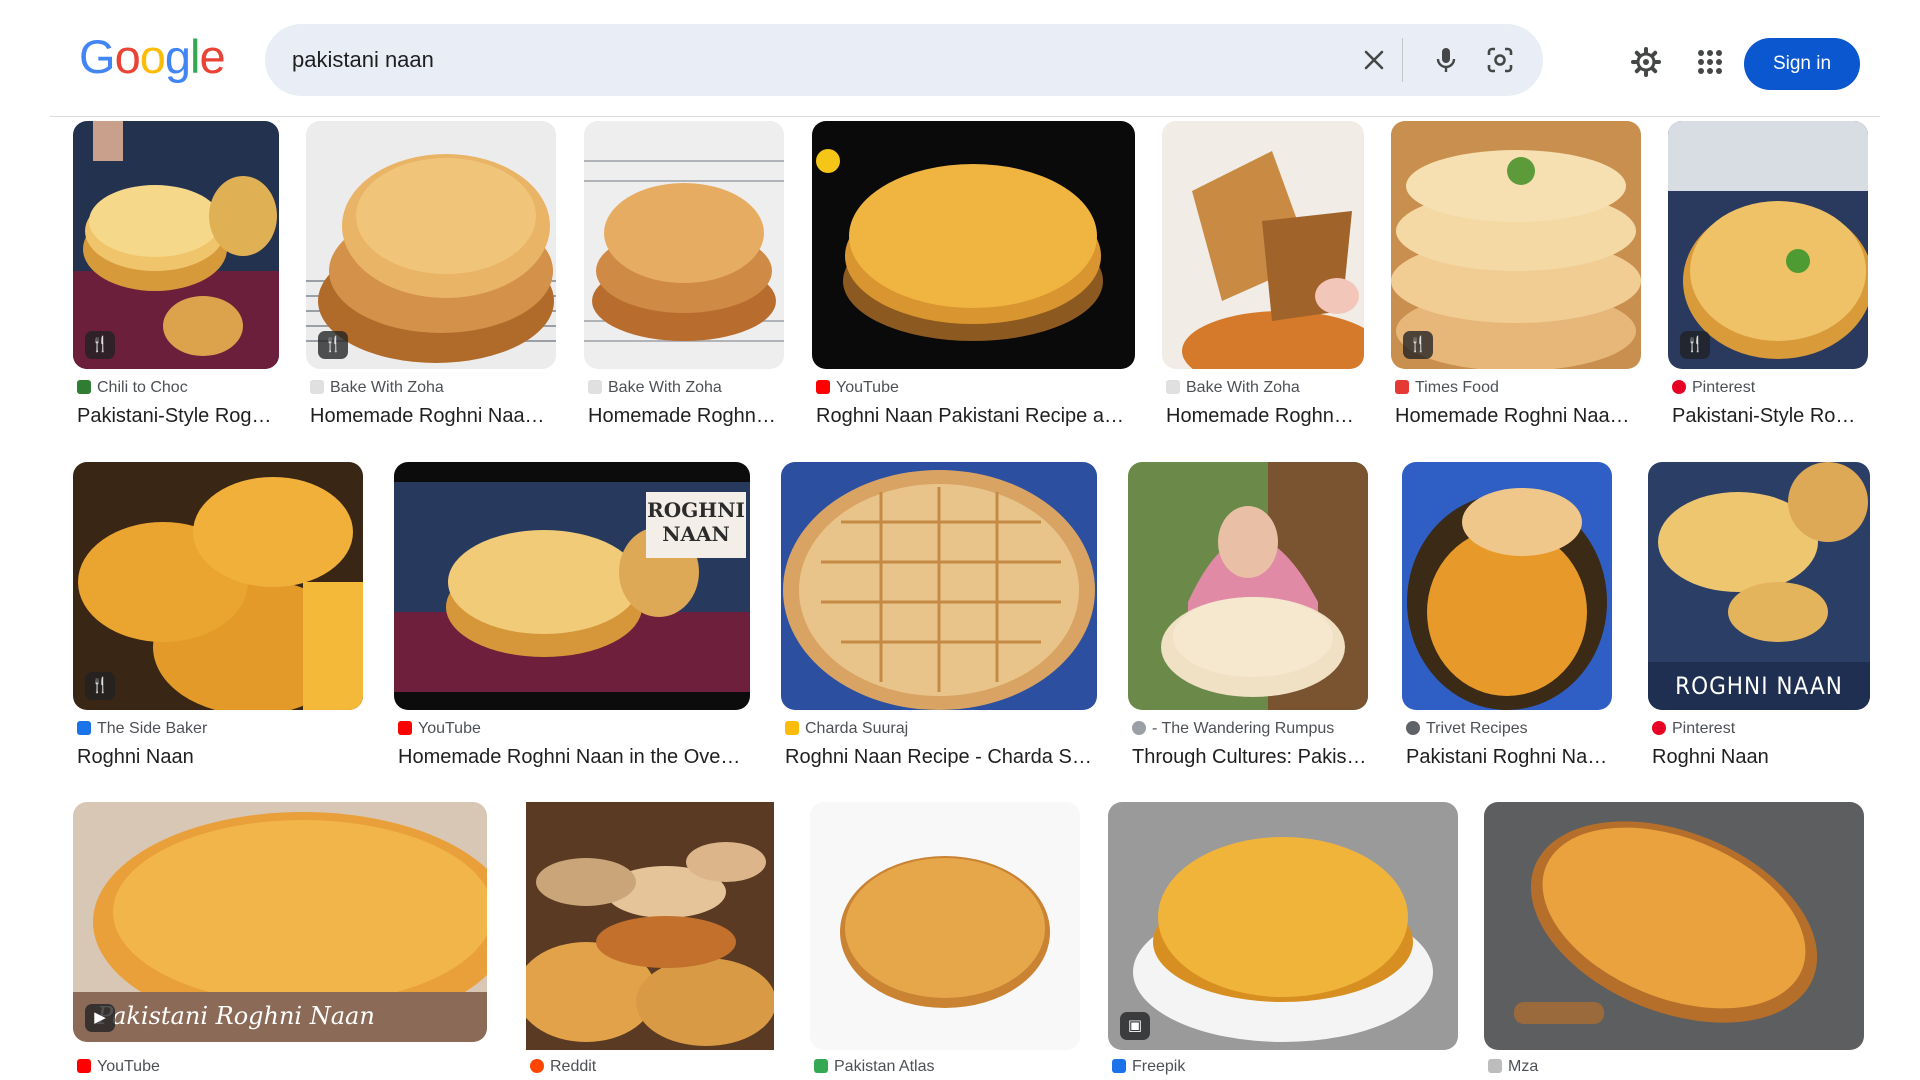 This screenshot has height=1080, width=1920. Describe the element at coordinates (127, 56) in the screenshot. I see `logo-letter: o` at that location.